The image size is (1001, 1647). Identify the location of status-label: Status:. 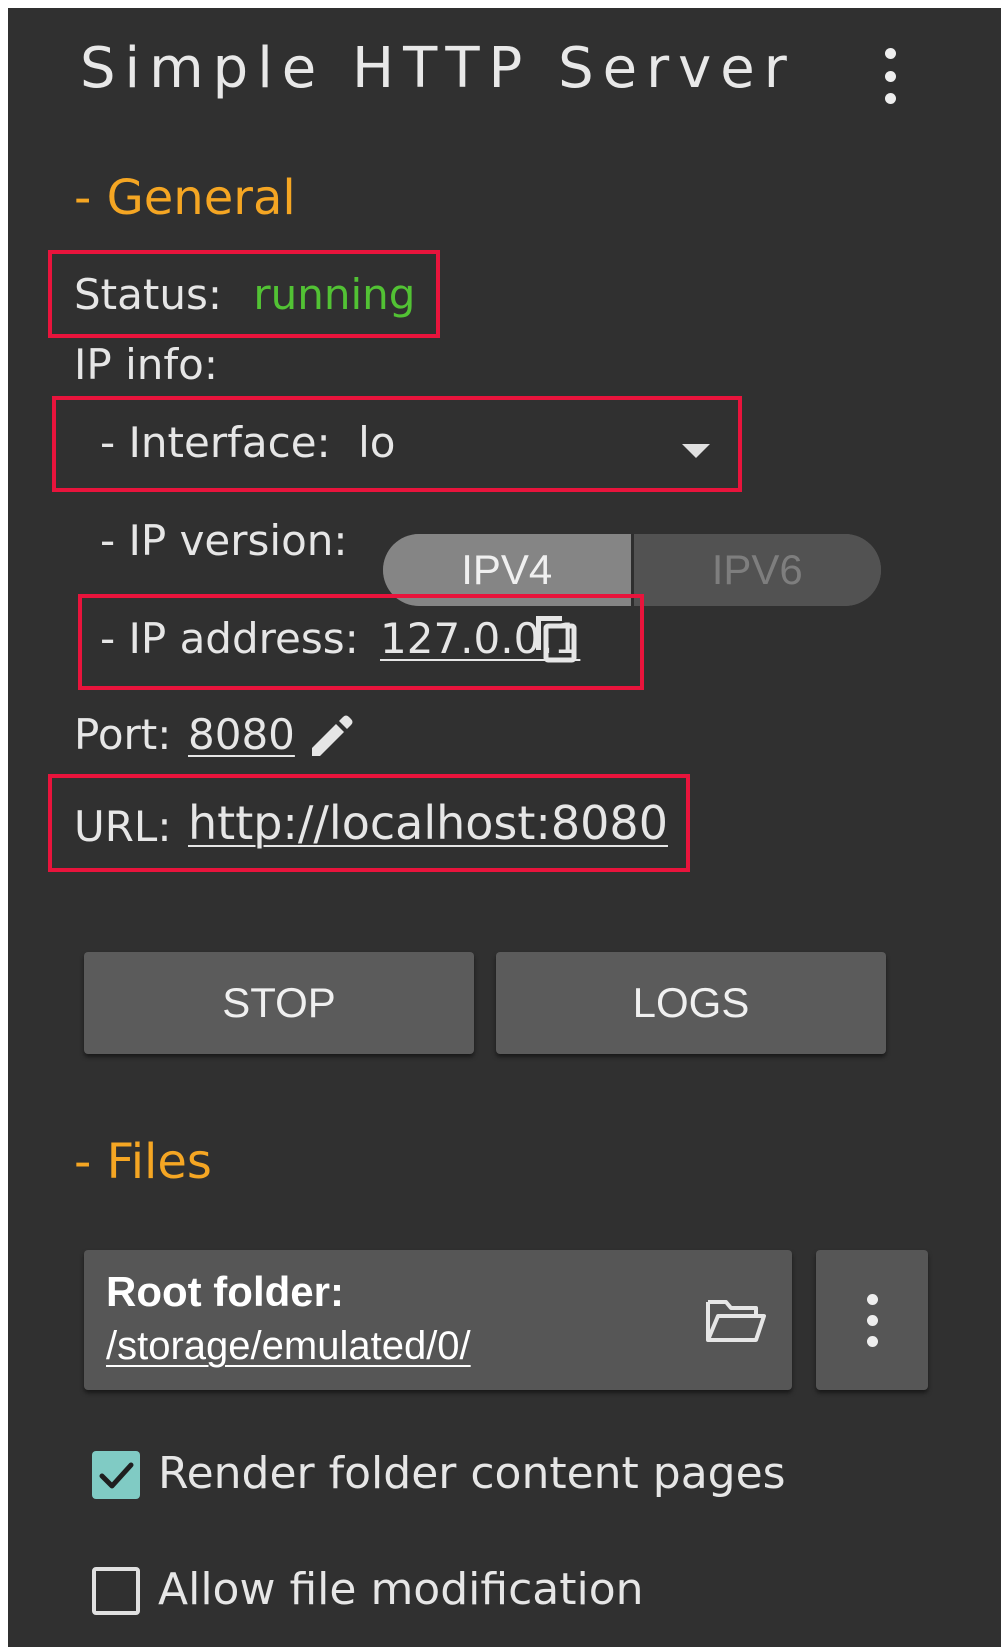
(148, 294).